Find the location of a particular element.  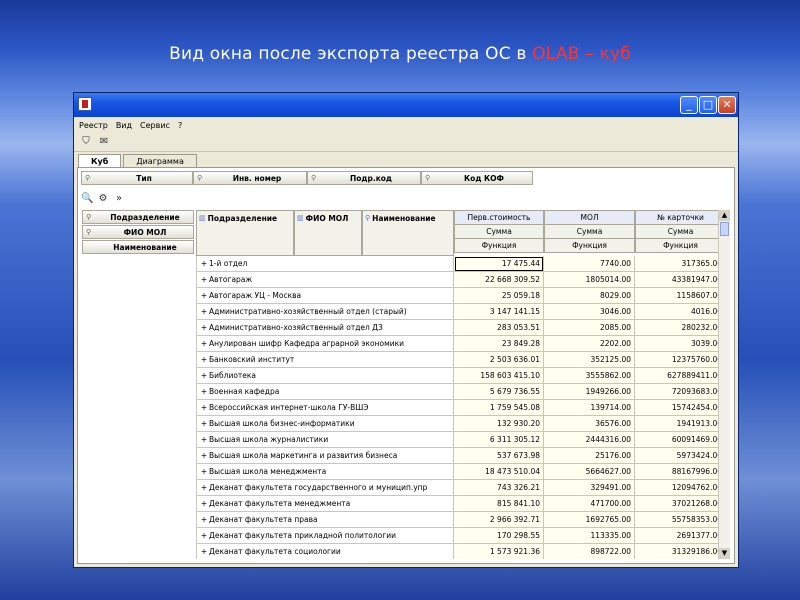

cell-card: 1158607.00 is located at coordinates (680, 296).